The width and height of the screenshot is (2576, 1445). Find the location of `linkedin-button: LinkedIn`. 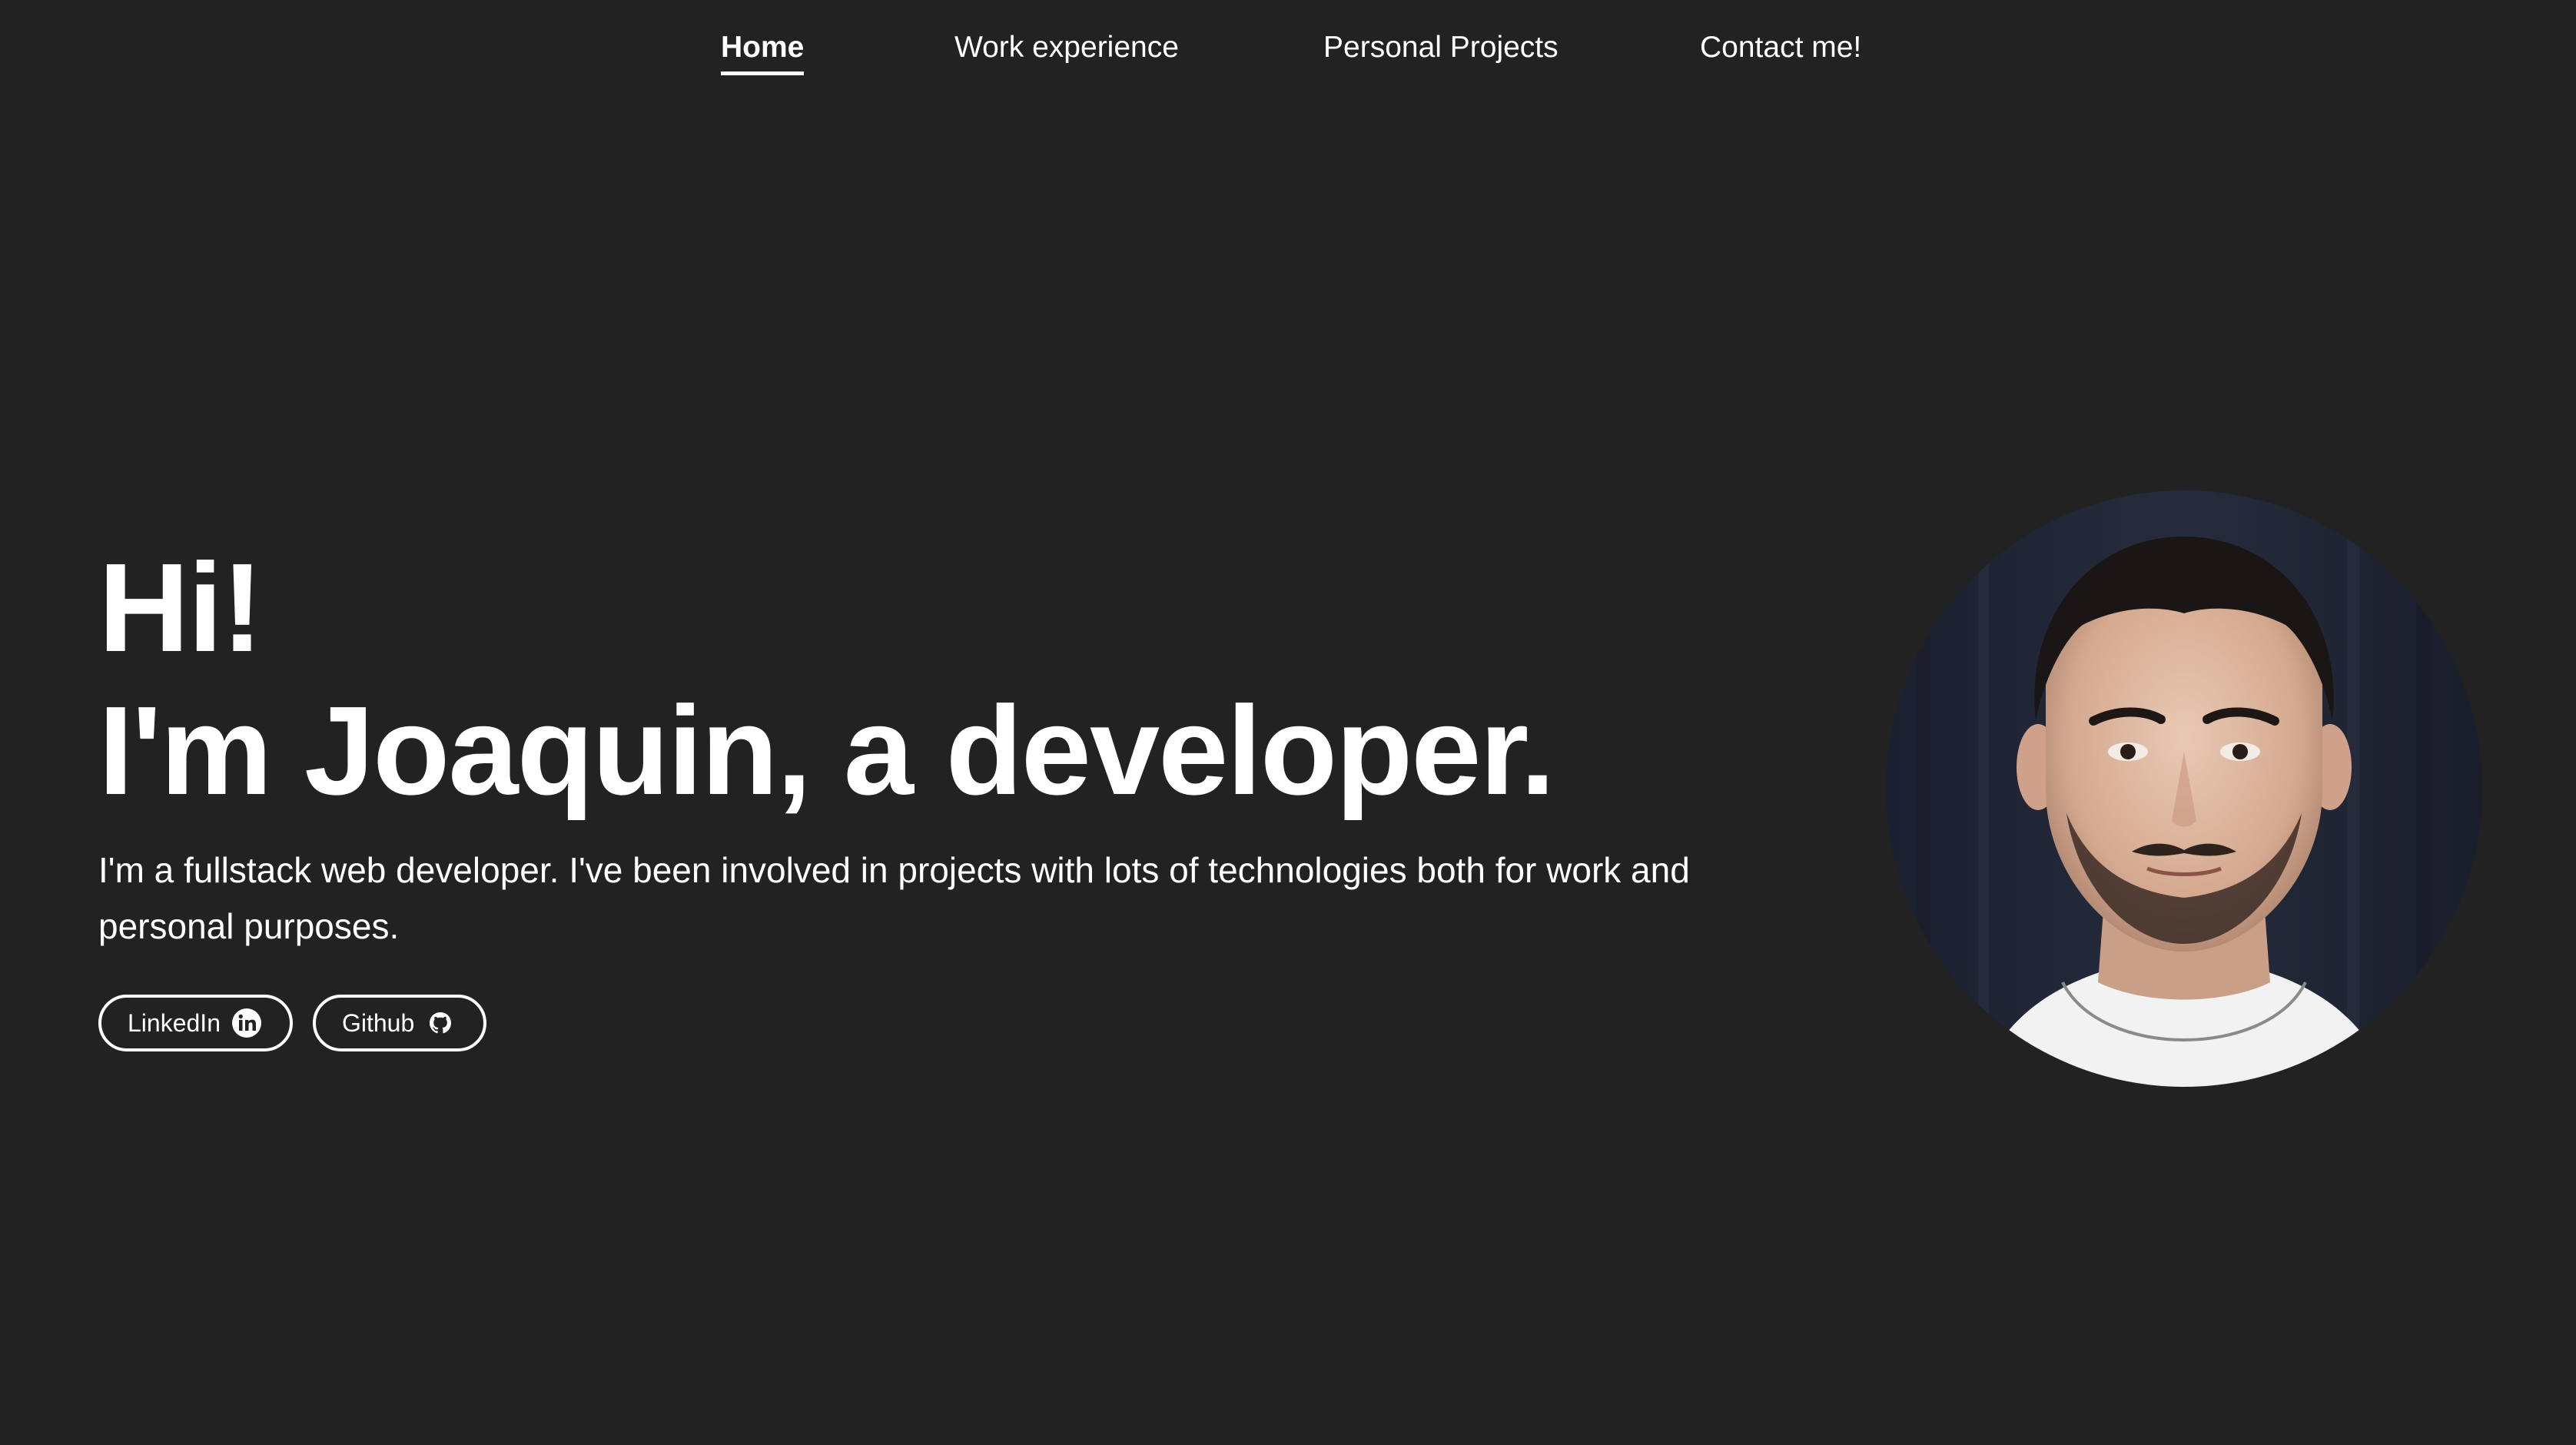

linkedin-button: LinkedIn is located at coordinates (195, 1023).